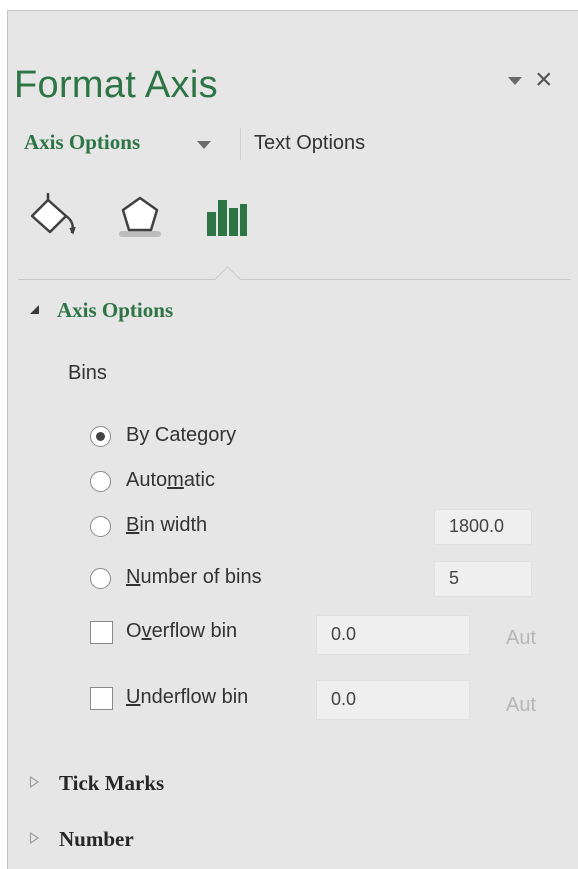  I want to click on radio-by-category-label: By Category, so click(181, 435).